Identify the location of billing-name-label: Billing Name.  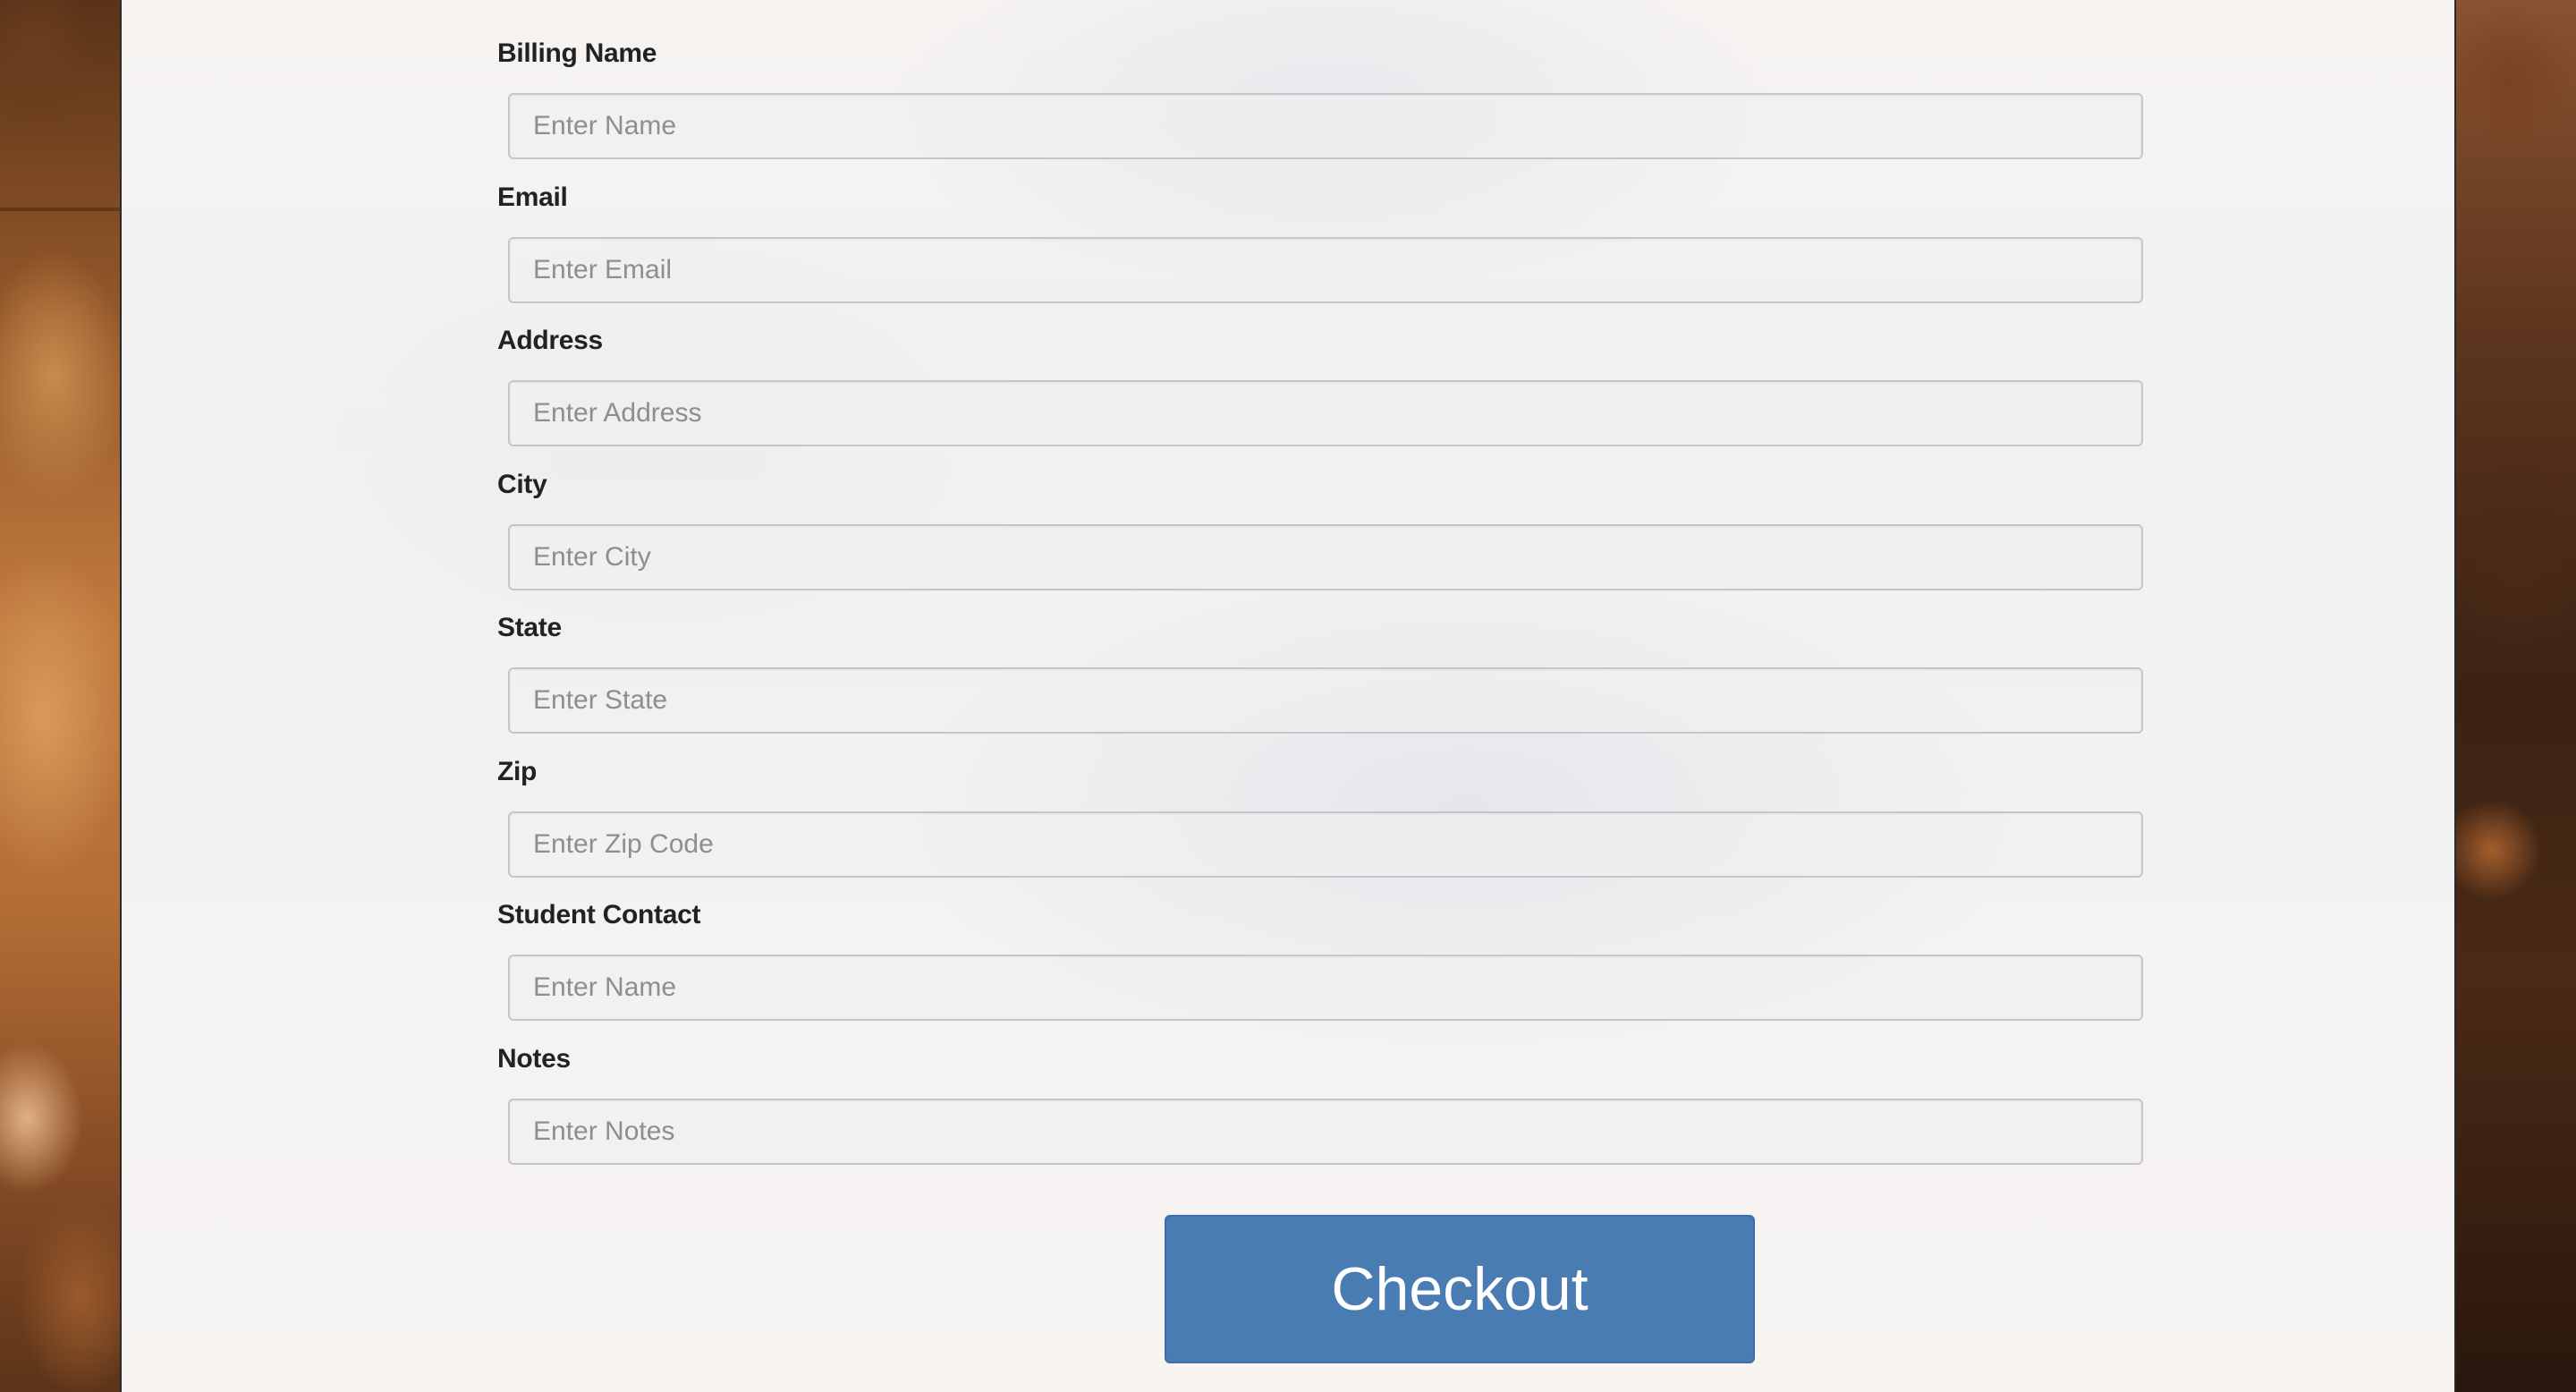
(577, 53).